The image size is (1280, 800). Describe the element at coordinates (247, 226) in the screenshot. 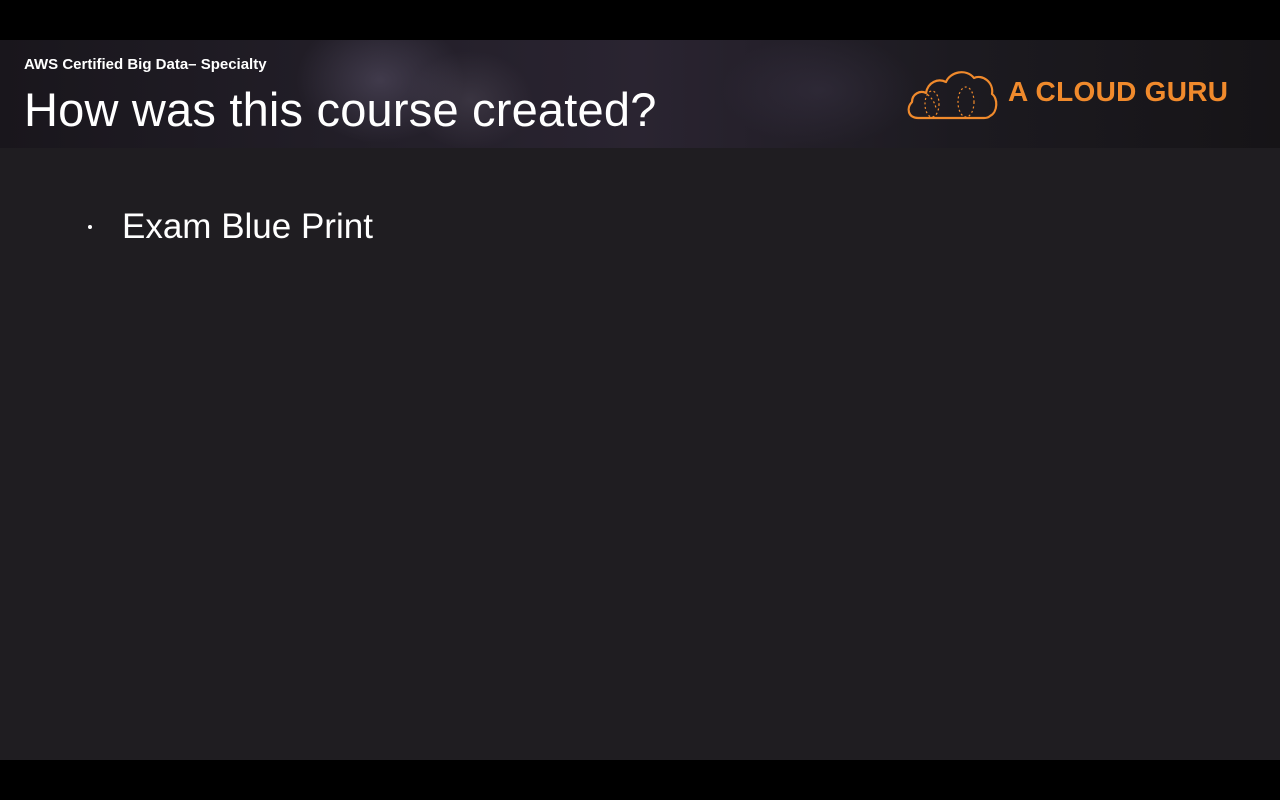

I see `bullet-text: Exam Blue Print` at that location.